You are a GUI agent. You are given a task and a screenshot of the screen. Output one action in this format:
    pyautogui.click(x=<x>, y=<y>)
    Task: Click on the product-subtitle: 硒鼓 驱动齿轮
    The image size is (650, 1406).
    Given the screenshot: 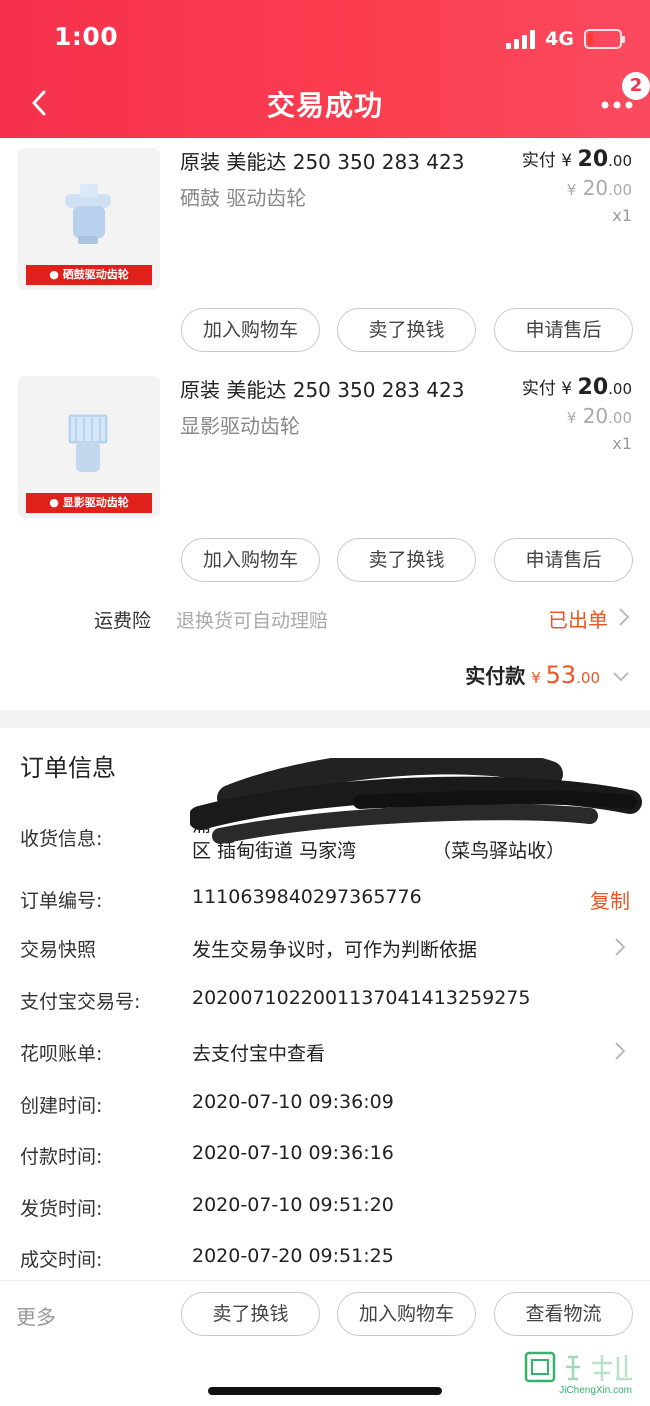 What is the action you would take?
    pyautogui.click(x=243, y=198)
    